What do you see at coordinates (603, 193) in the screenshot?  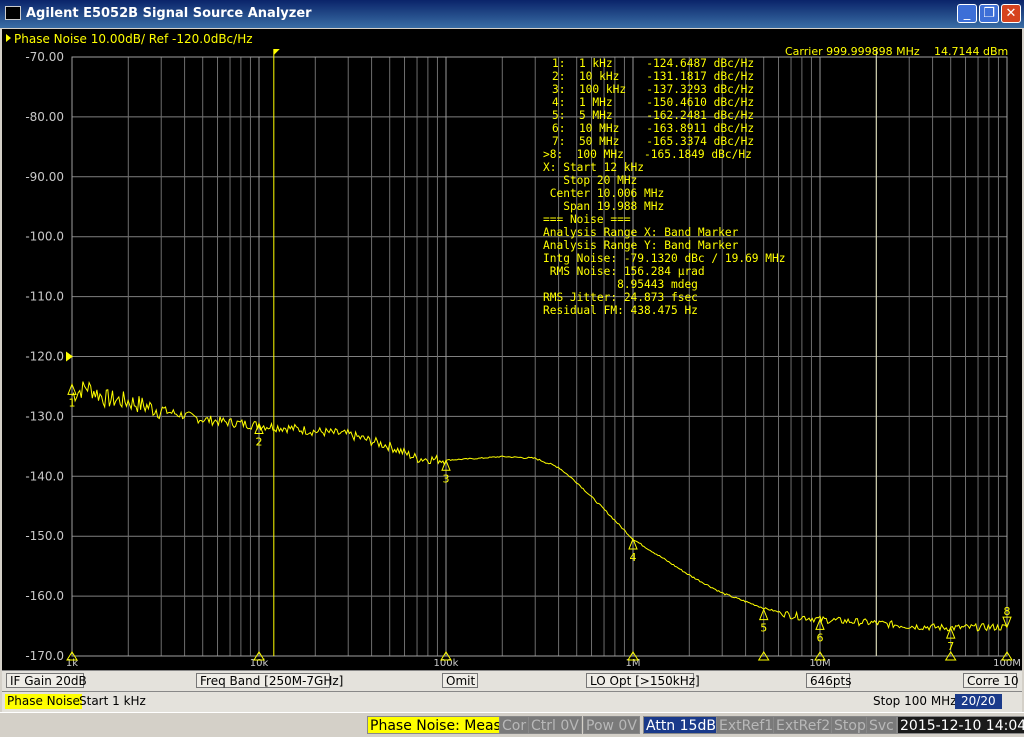 I see `readout-line: Center 10.006 MHz` at bounding box center [603, 193].